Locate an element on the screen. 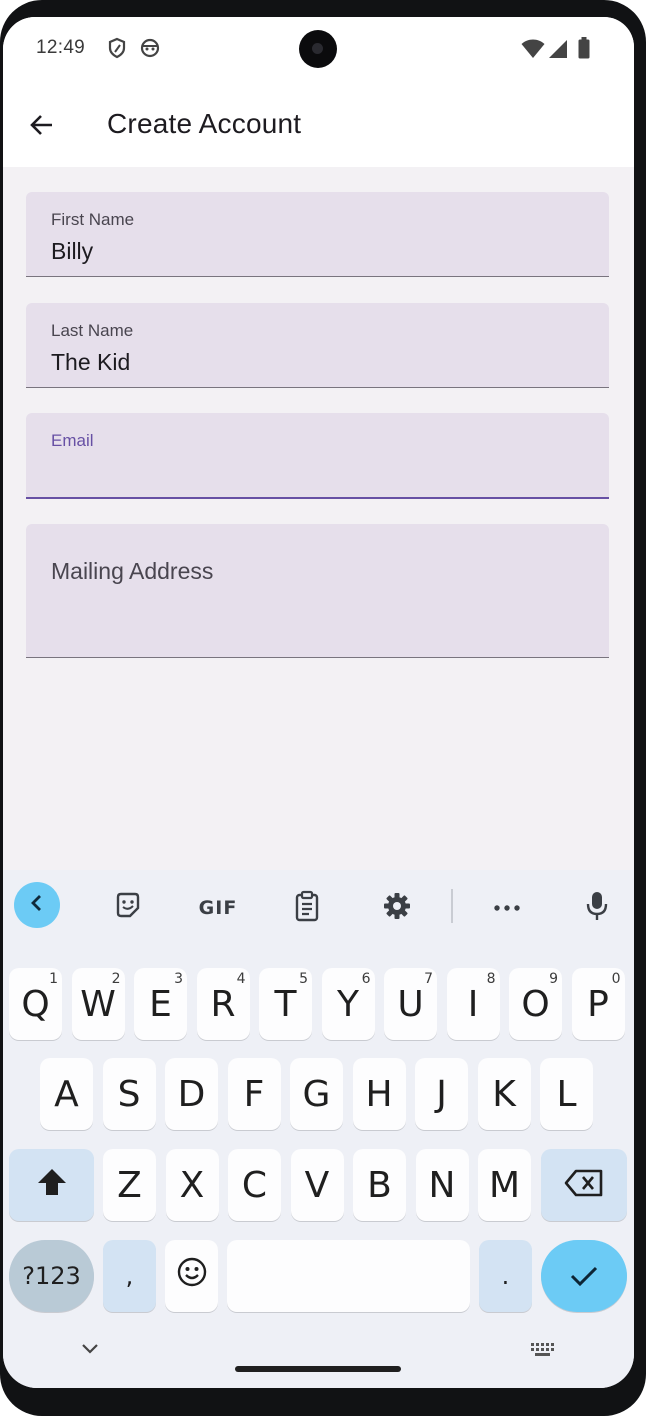  microphone-icon is located at coordinates (597, 908).